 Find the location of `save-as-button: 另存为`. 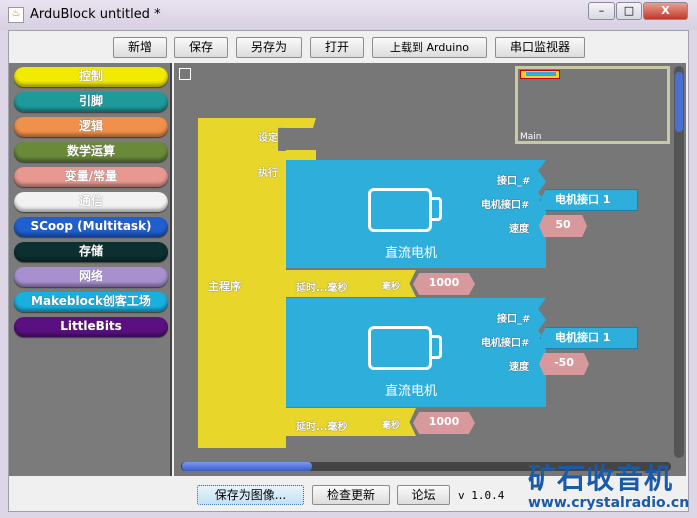

save-as-button: 另存为 is located at coordinates (269, 47).